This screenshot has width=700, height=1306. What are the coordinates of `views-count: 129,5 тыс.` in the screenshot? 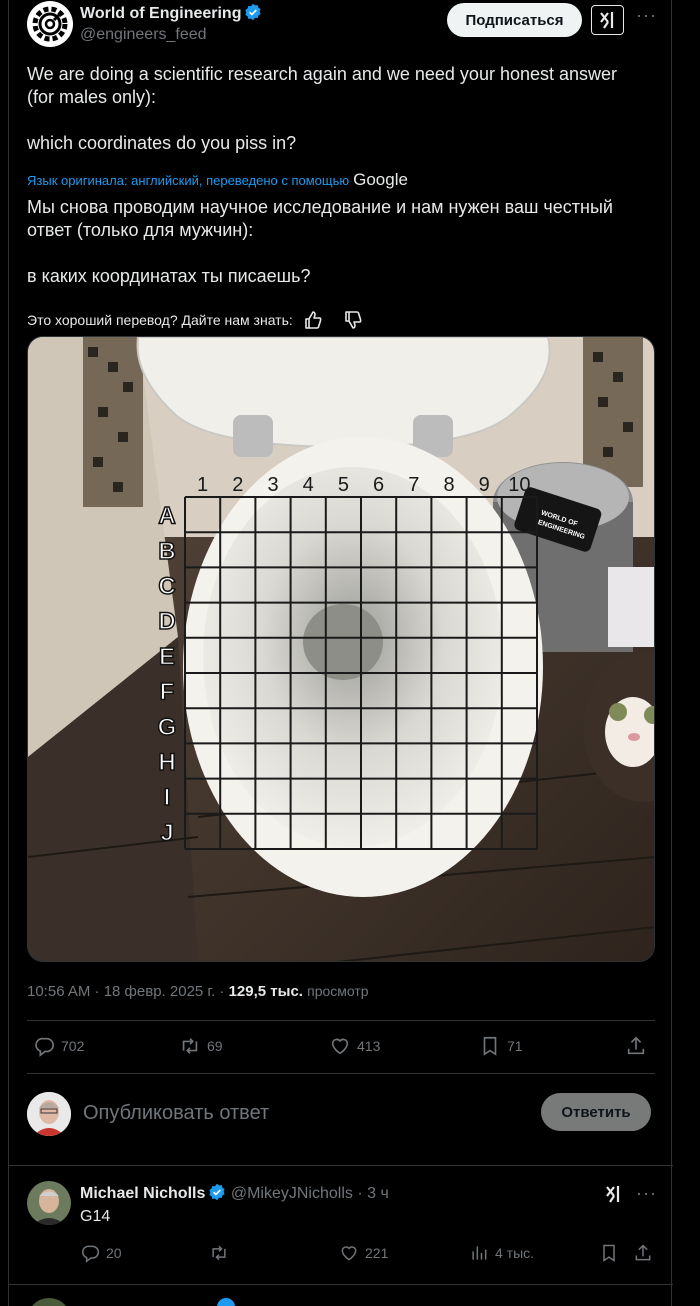 It's located at (265, 991).